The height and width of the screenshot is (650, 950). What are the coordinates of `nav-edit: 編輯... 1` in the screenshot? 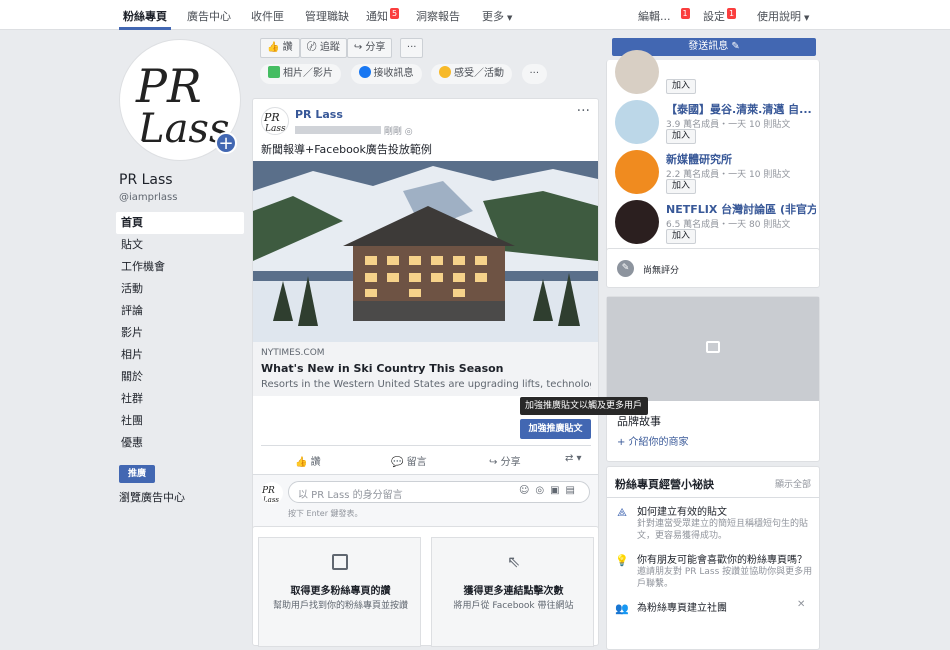 It's located at (664, 16).